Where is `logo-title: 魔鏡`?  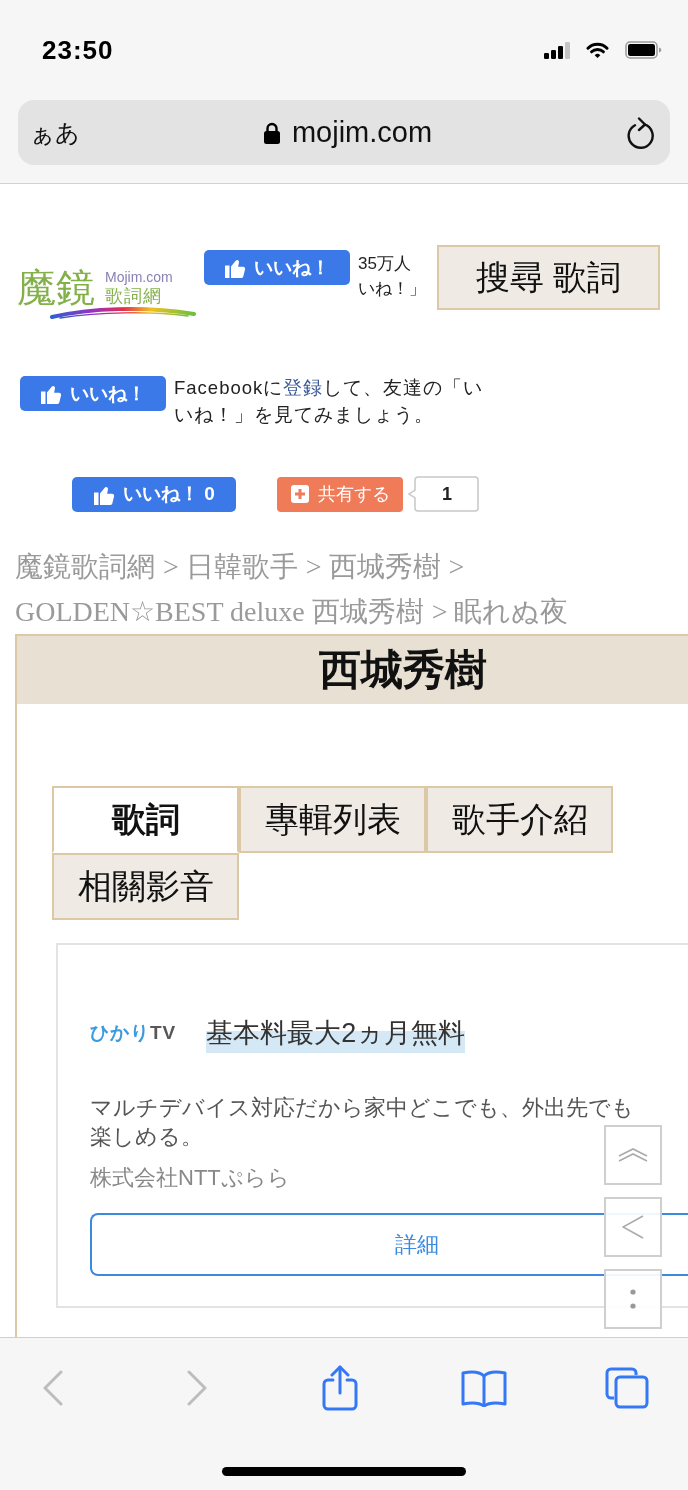
logo-title: 魔鏡 is located at coordinates (56, 288).